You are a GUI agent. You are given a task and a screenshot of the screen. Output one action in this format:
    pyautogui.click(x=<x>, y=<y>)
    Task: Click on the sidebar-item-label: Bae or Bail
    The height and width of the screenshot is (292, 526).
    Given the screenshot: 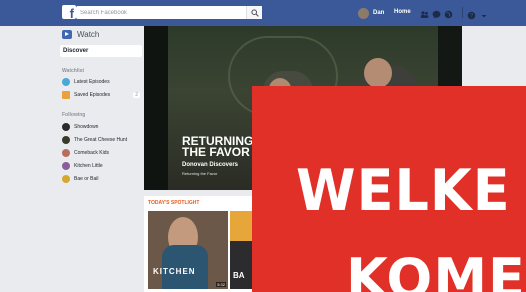 What is the action you would take?
    pyautogui.click(x=86, y=179)
    